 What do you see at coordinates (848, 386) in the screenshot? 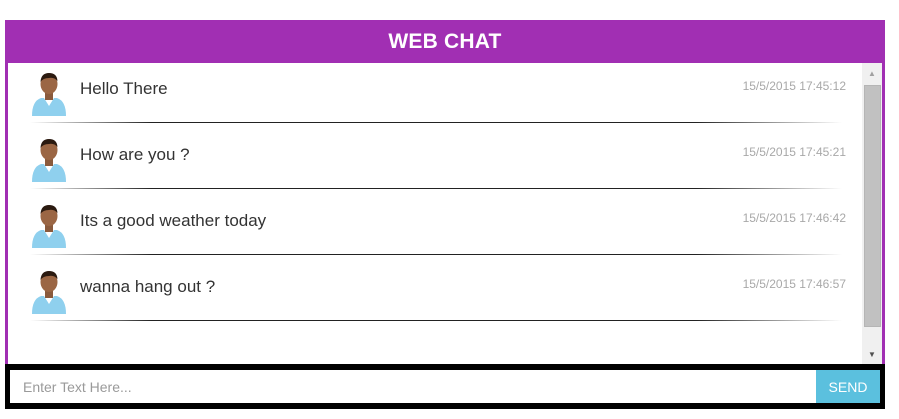
I see `send-button: SEND` at bounding box center [848, 386].